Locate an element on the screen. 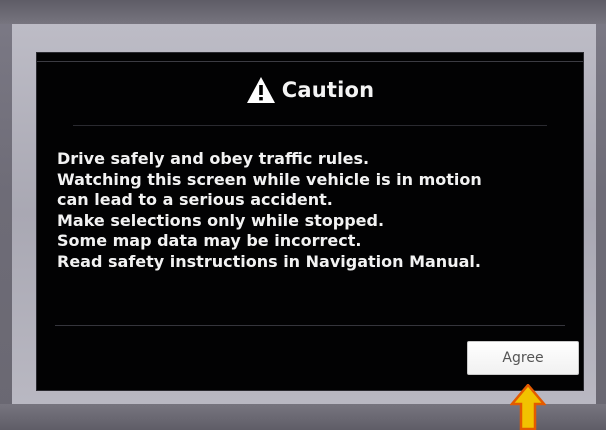 The width and height of the screenshot is (606, 430). top-divider is located at coordinates (310, 61).